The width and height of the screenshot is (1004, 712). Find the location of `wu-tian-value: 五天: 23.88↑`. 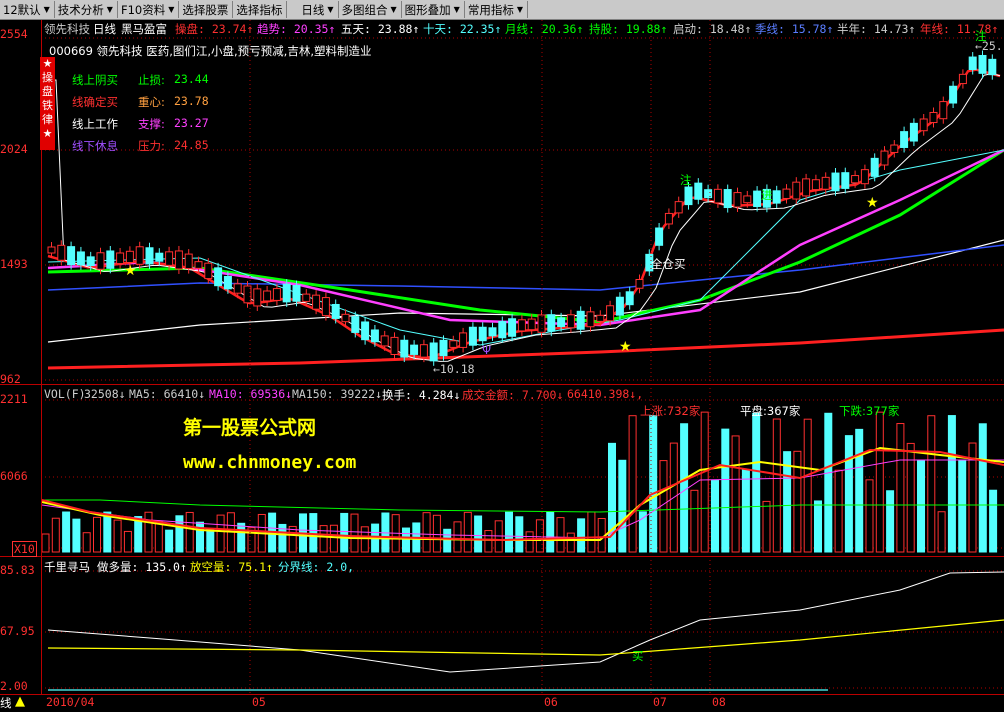

wu-tian-value: 五天: 23.88↑ is located at coordinates (380, 29).